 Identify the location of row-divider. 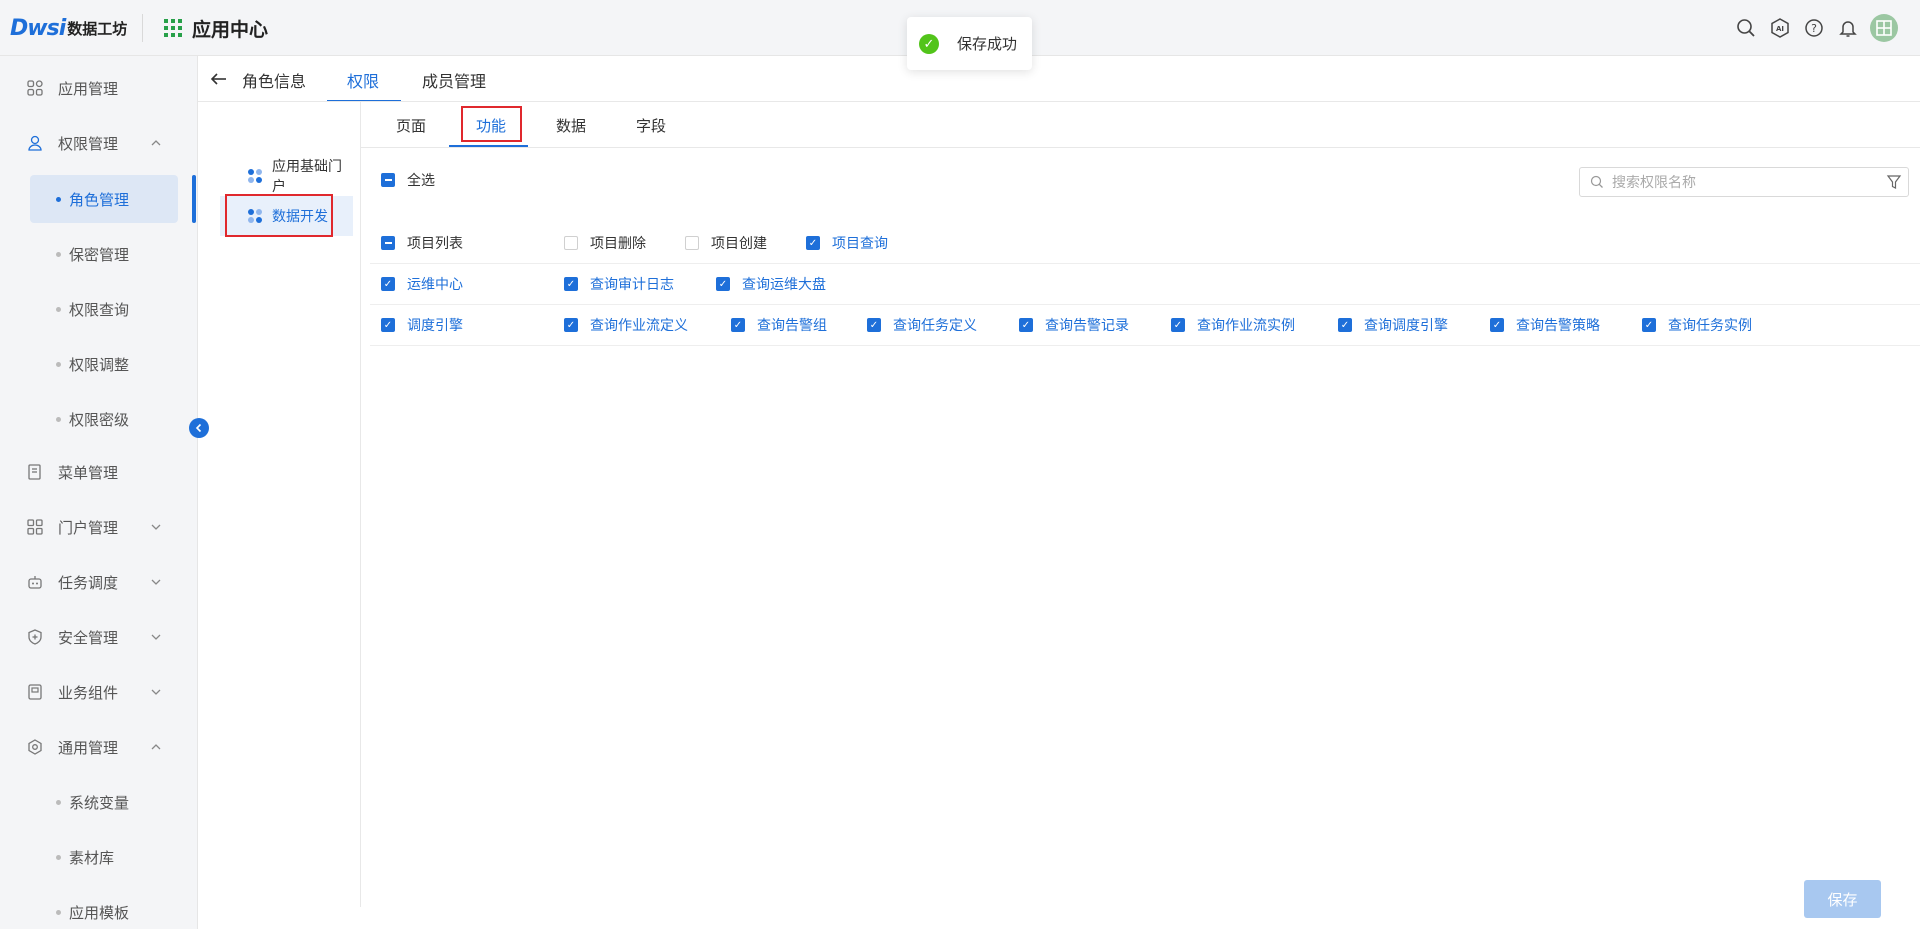
(1145, 304).